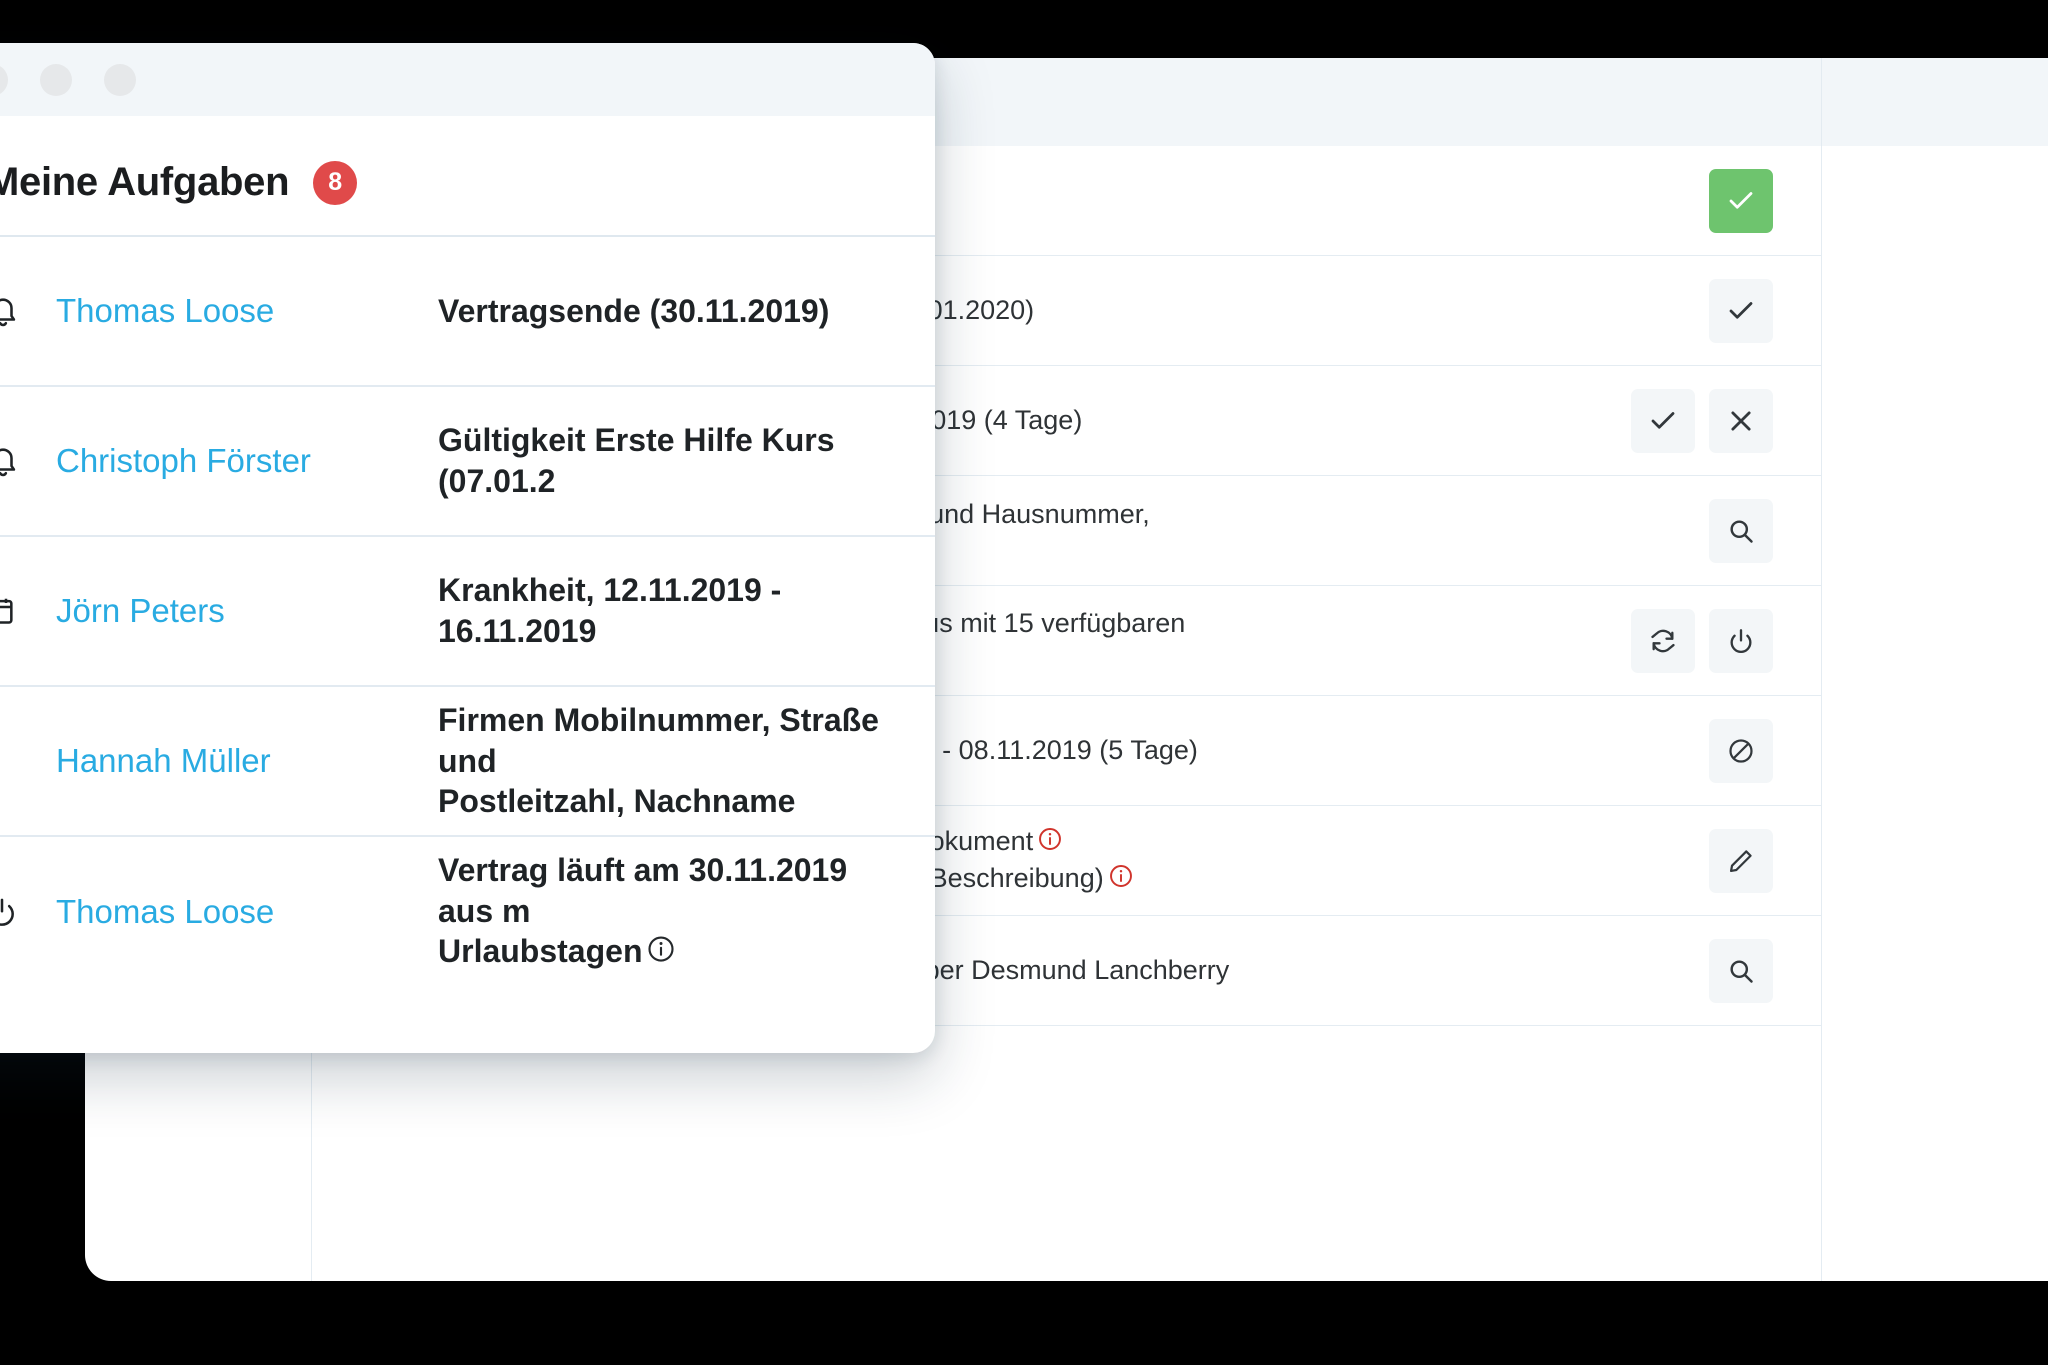 The image size is (2048, 1365). What do you see at coordinates (1821, 713) in the screenshot?
I see `right-column-divider` at bounding box center [1821, 713].